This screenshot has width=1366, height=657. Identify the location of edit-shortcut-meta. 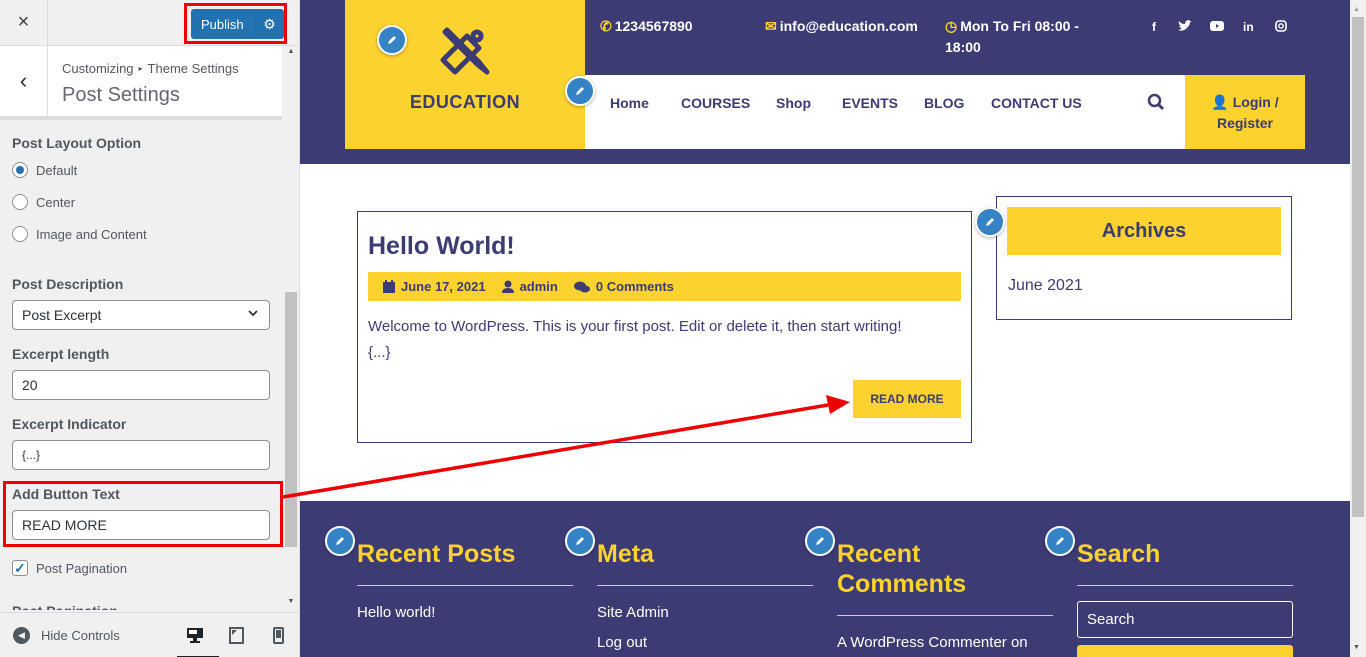
(580, 541).